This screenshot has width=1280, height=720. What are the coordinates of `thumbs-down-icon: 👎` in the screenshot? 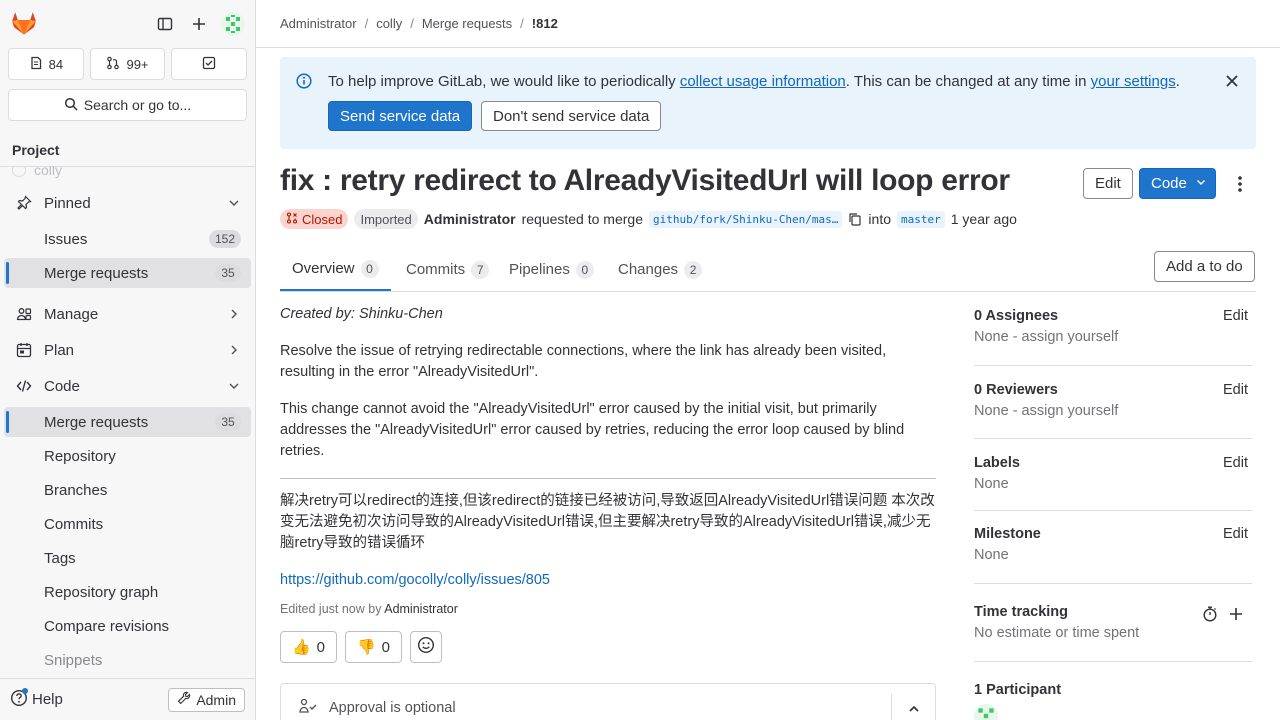 It's located at (366, 647).